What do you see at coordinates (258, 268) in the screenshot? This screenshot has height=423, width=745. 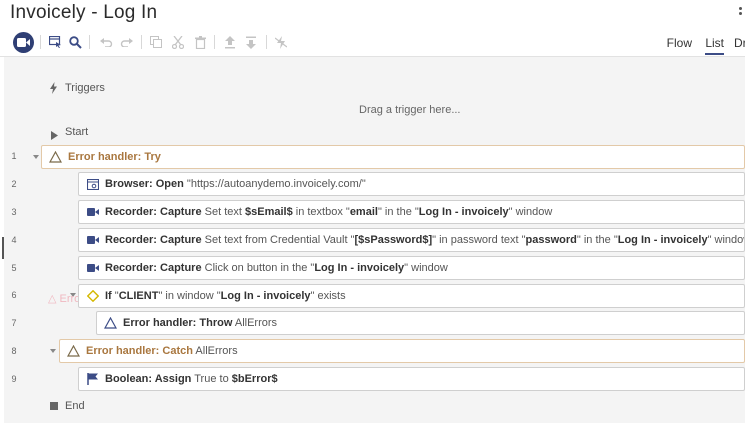 I see `step-text-part: Click on button in the "` at bounding box center [258, 268].